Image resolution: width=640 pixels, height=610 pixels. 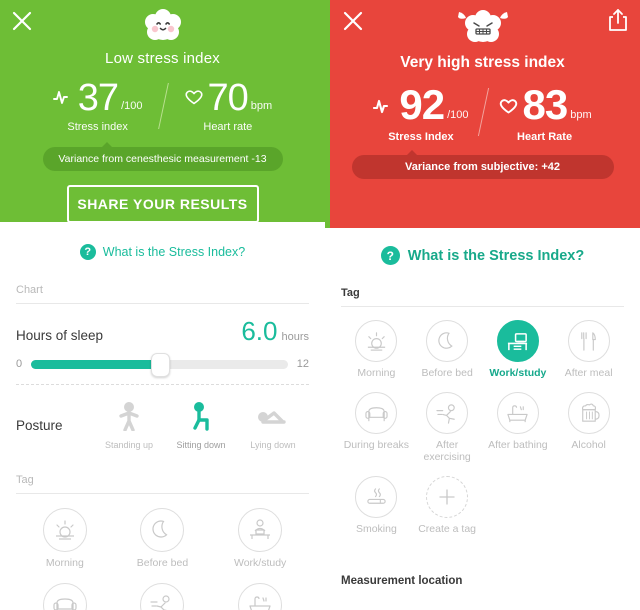 What do you see at coordinates (421, 137) in the screenshot?
I see `stress-index-label: Stress Index` at bounding box center [421, 137].